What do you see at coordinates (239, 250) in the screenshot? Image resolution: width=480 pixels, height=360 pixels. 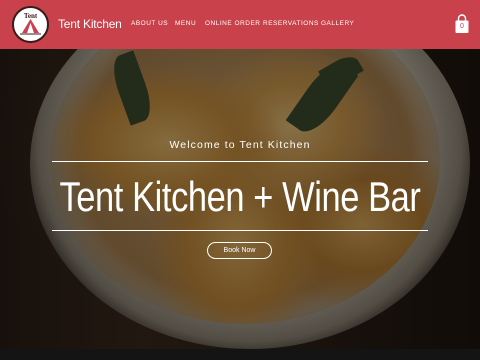 I see `book-now-button: Book Now` at bounding box center [239, 250].